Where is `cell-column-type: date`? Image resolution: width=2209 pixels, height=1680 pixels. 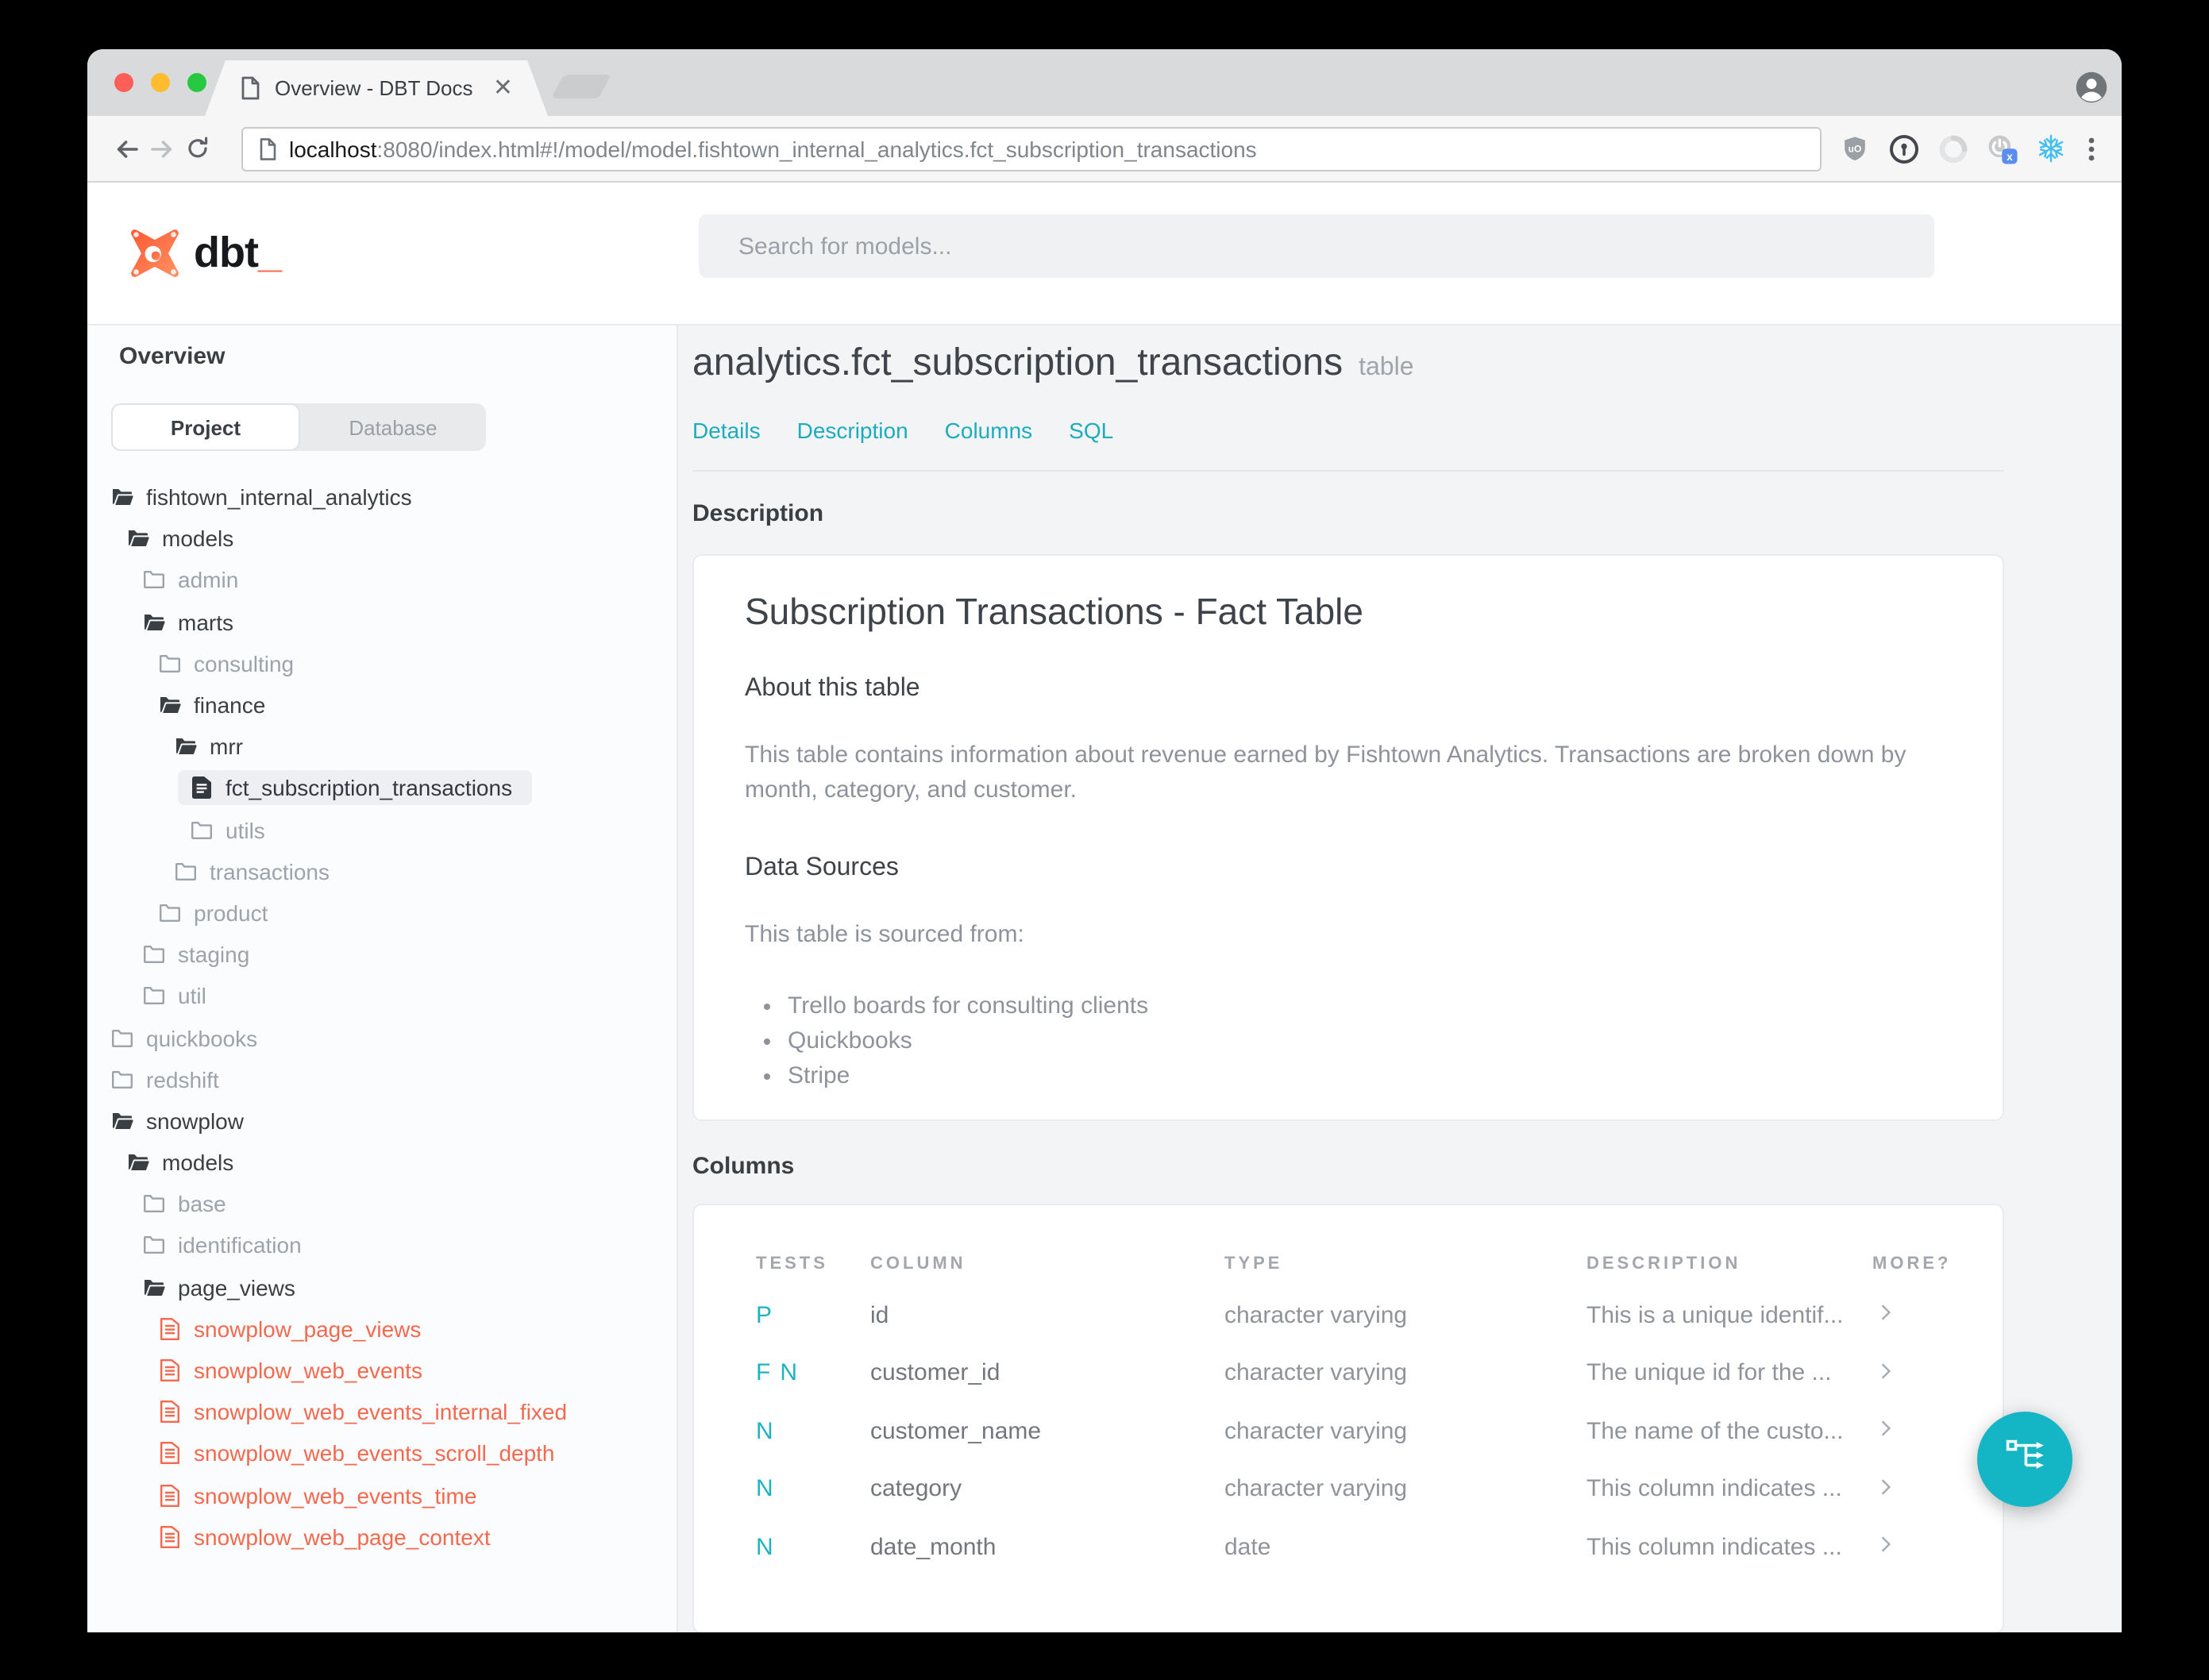 cell-column-type: date is located at coordinates (1247, 1547).